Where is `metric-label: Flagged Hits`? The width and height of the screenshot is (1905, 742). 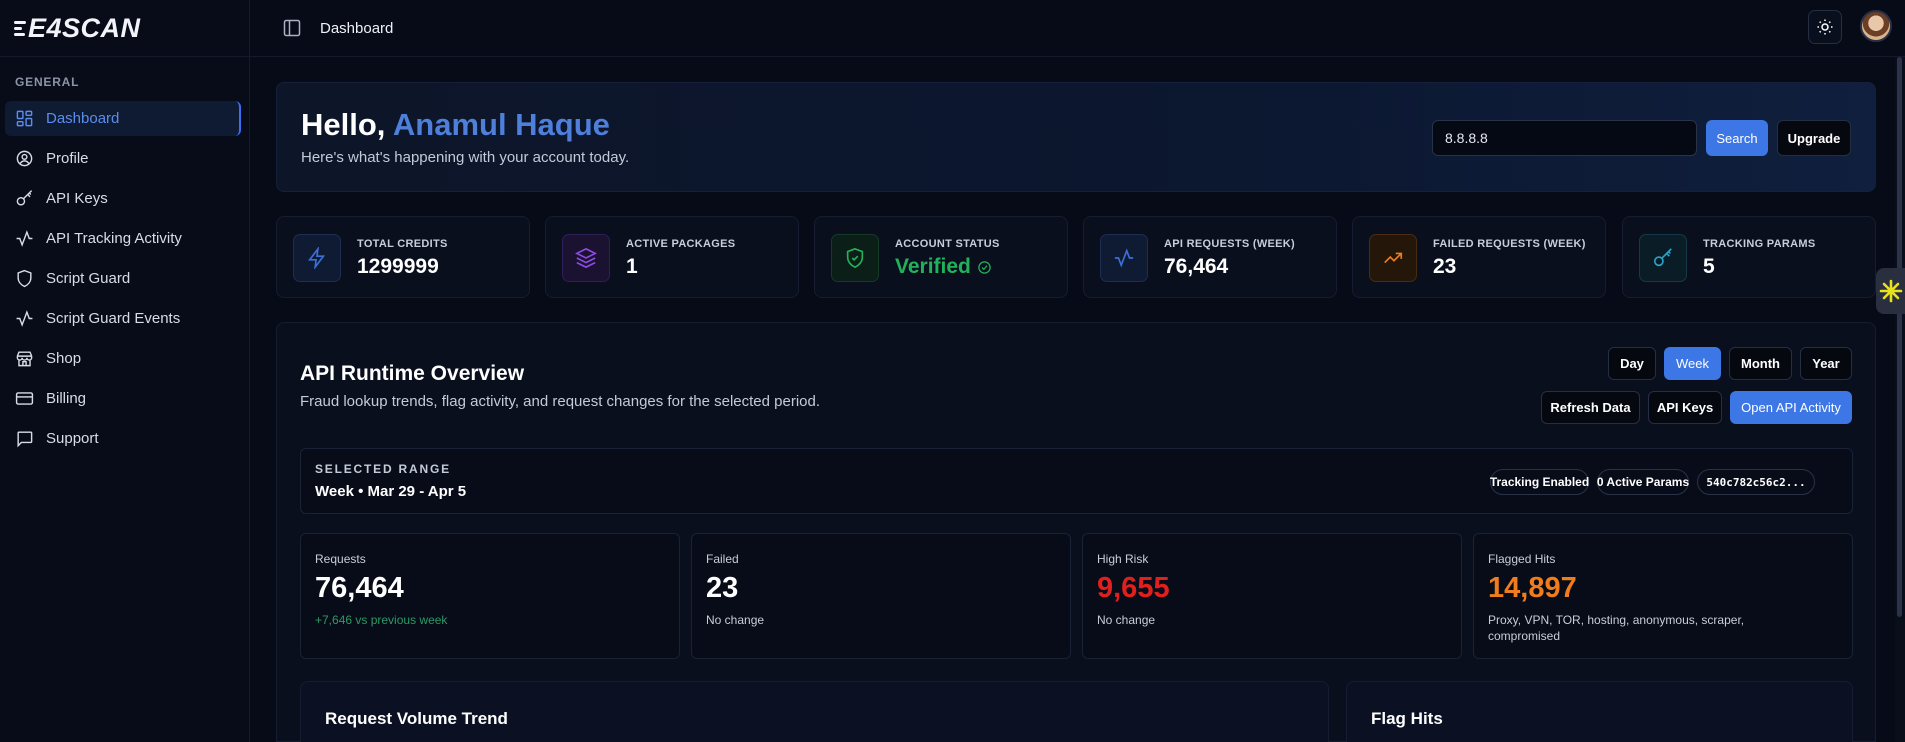 metric-label: Flagged Hits is located at coordinates (1522, 559).